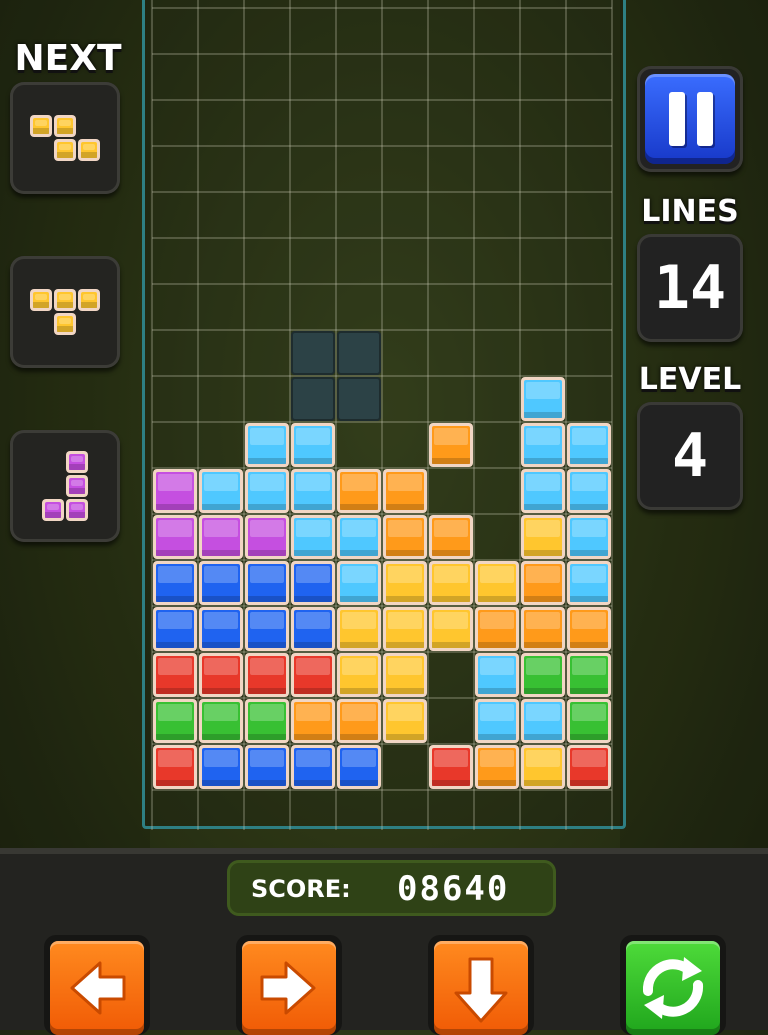 The image size is (768, 1035). Describe the element at coordinates (690, 211) in the screenshot. I see `lines-label: LINES` at that location.